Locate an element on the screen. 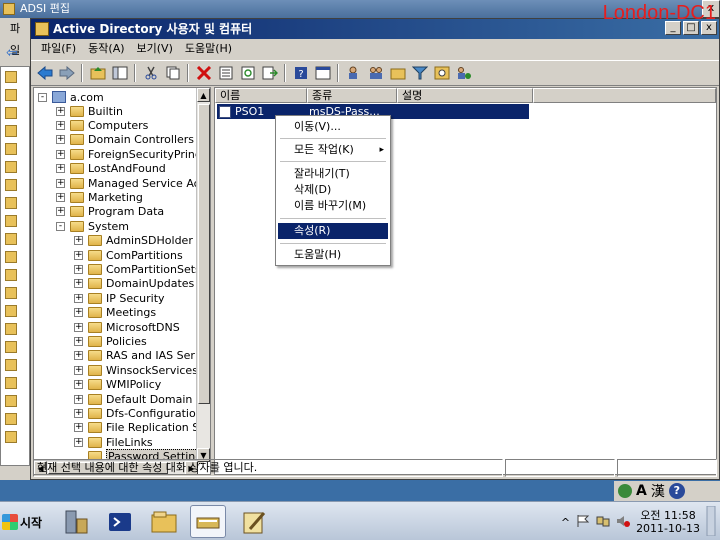 The width and height of the screenshot is (720, 540). column-header-description: 설명 is located at coordinates (465, 95).